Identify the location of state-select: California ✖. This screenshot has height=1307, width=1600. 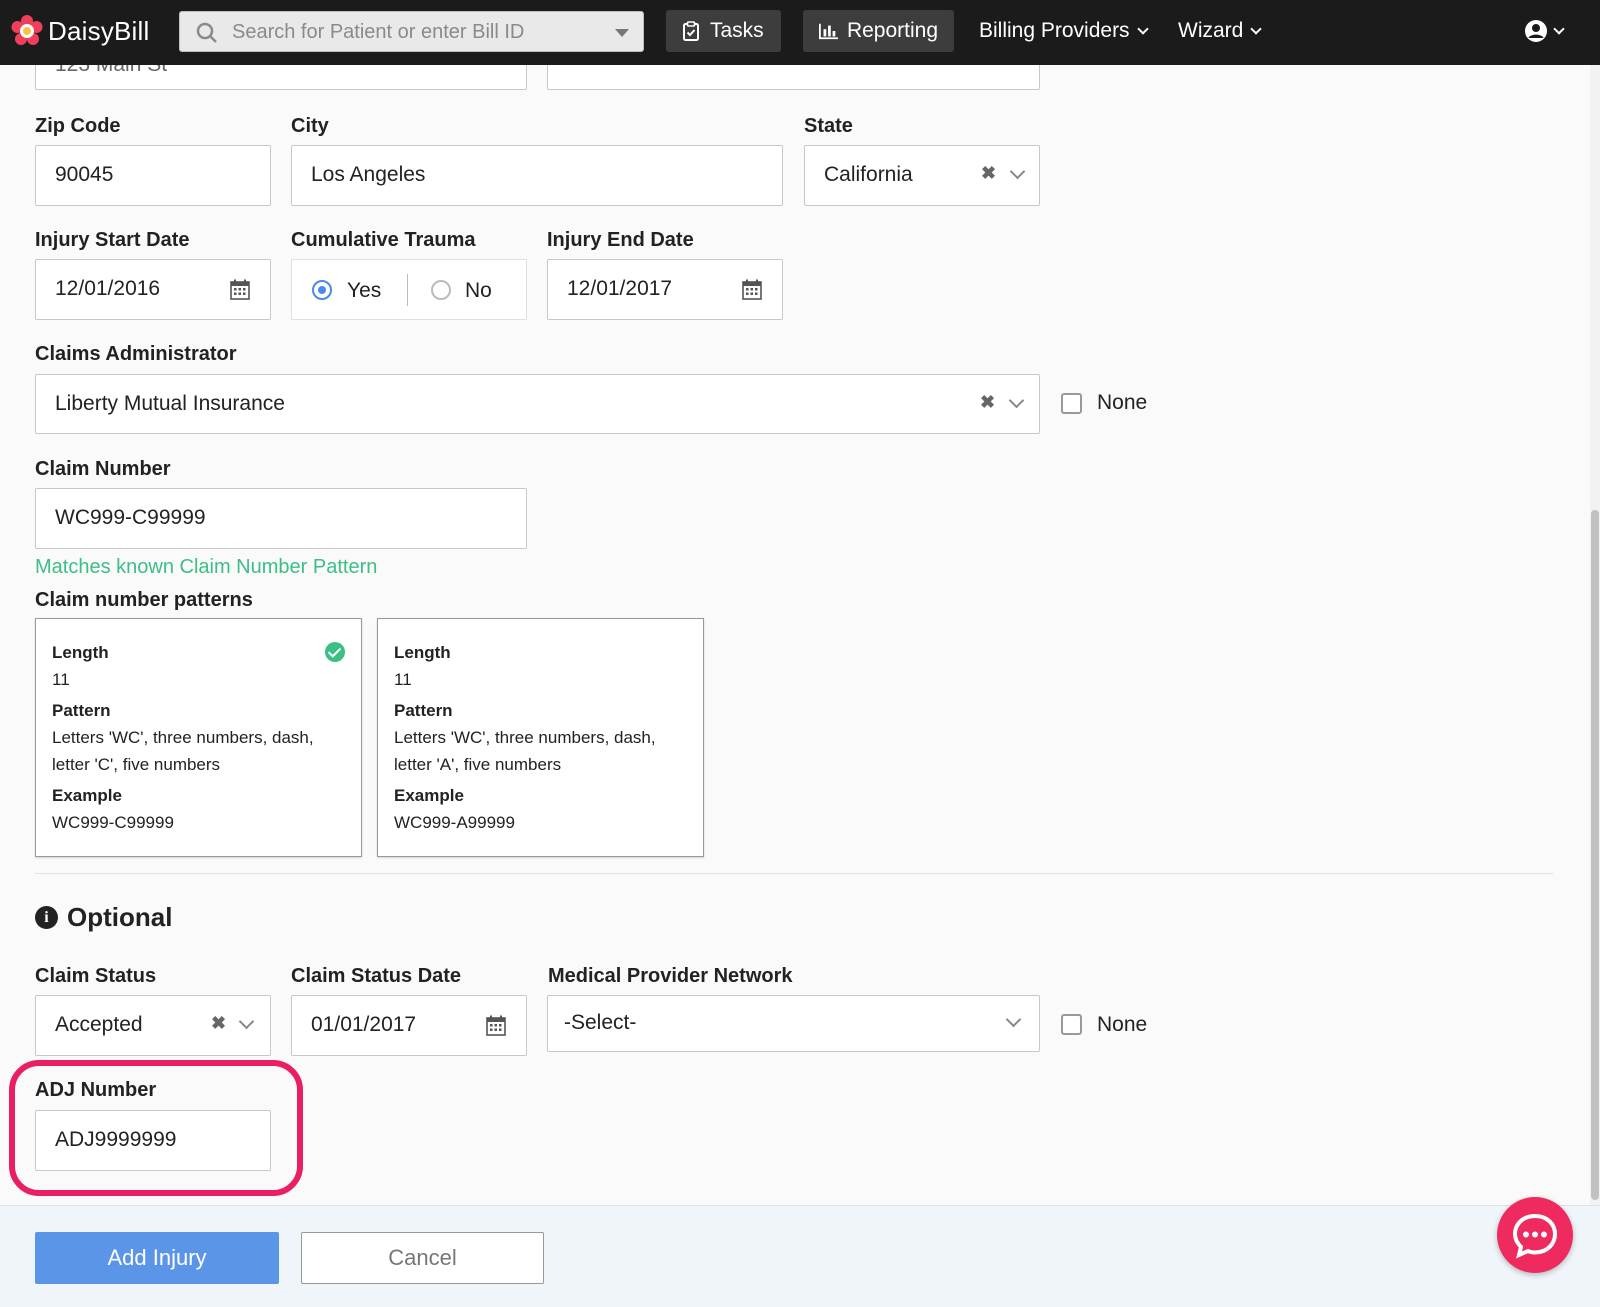
(922, 175).